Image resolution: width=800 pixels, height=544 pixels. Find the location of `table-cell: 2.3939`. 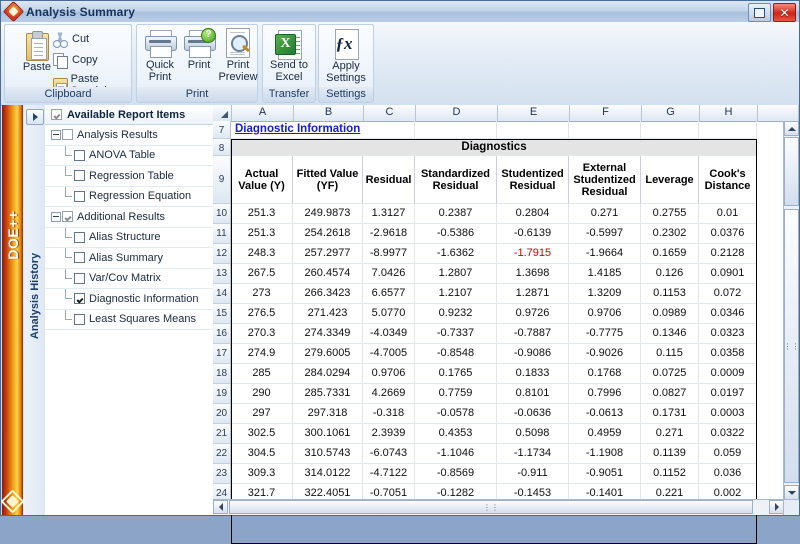

table-cell: 2.3939 is located at coordinates (389, 434).